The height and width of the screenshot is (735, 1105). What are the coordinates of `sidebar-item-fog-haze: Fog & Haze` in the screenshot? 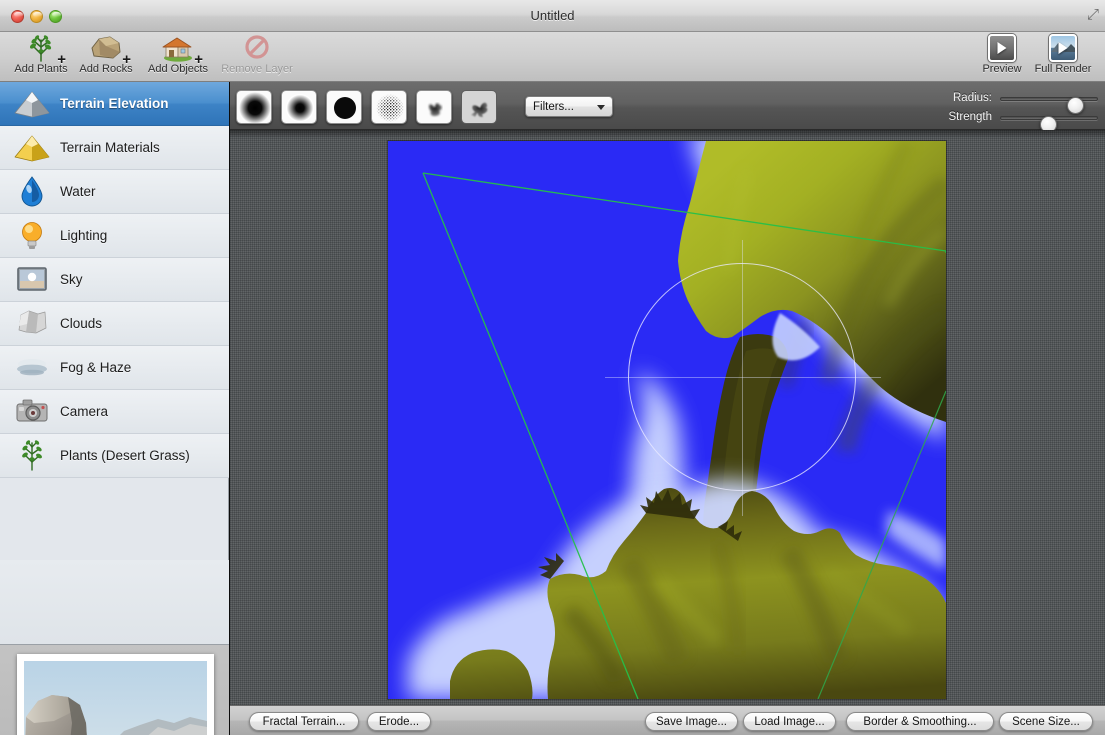 It's located at (114, 368).